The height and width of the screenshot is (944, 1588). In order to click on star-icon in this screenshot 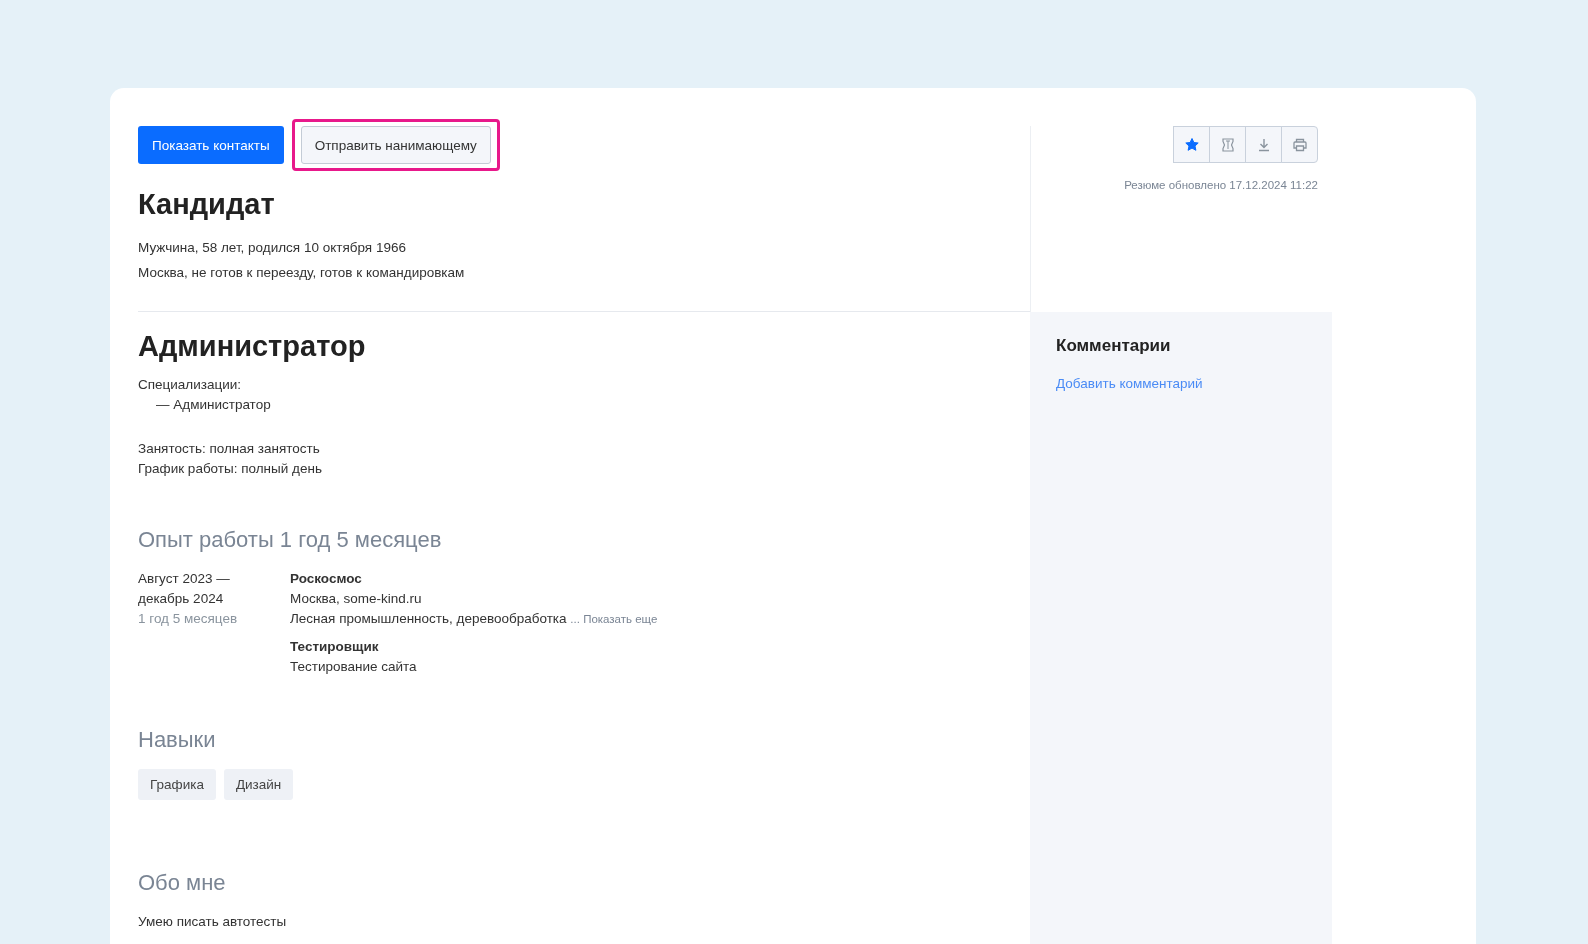, I will do `click(1191, 144)`.